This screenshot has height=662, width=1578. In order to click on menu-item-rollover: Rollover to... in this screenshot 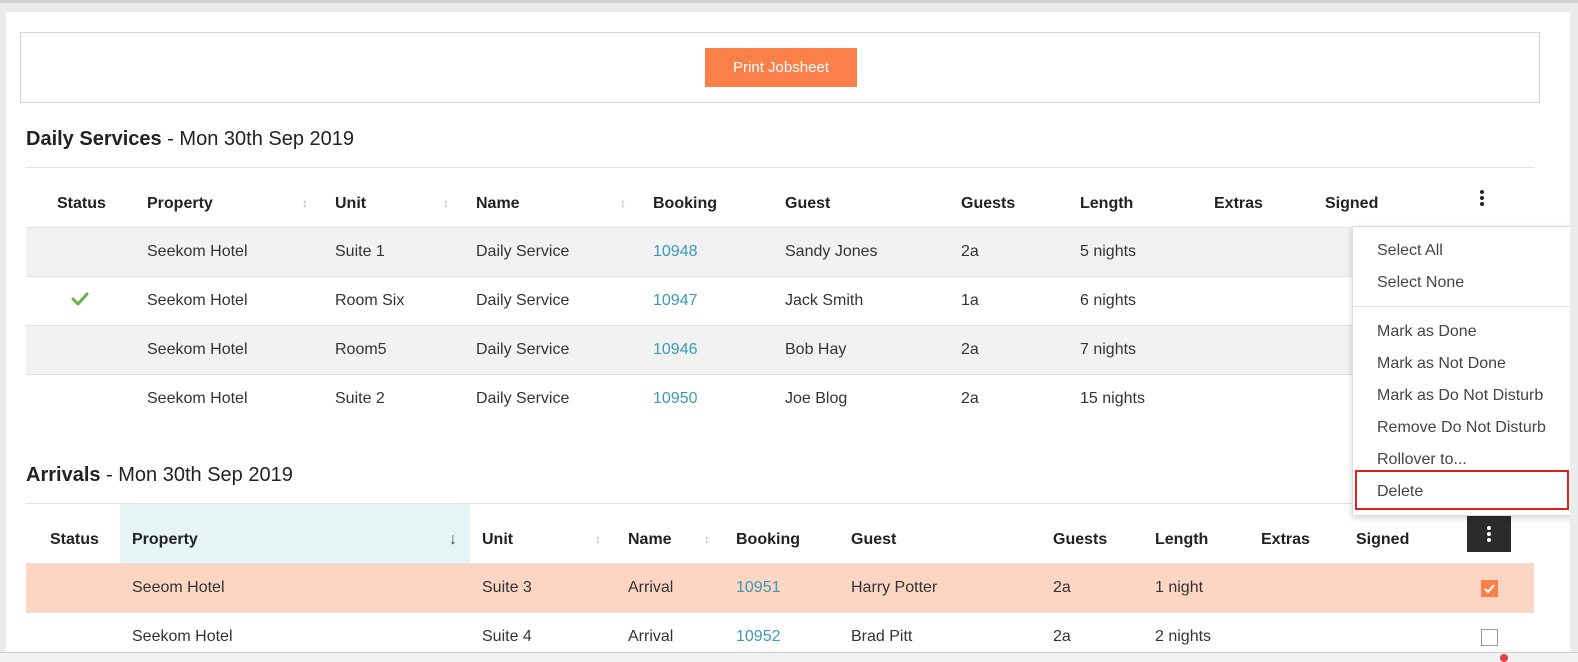, I will do `click(1422, 460)`.